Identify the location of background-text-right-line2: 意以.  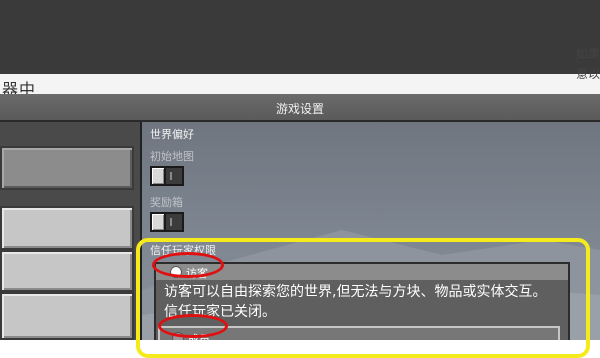
(588, 74).